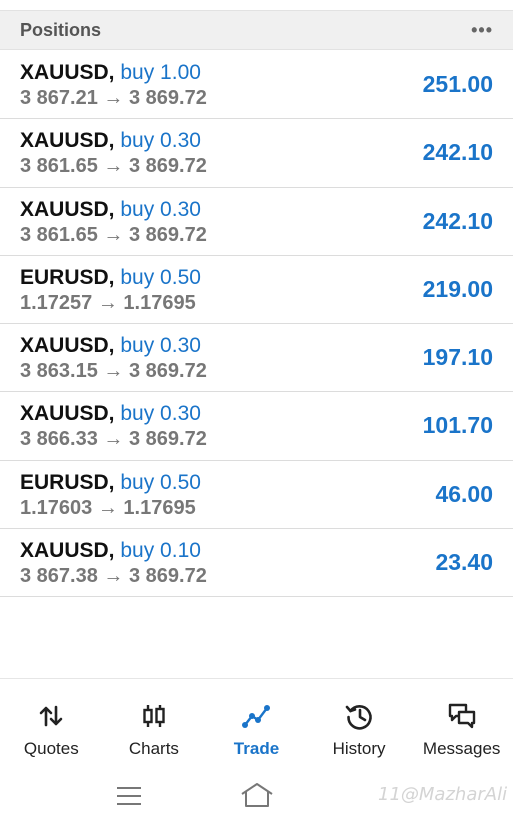  Describe the element at coordinates (461, 716) in the screenshot. I see `chat-bubbles-icon` at that location.